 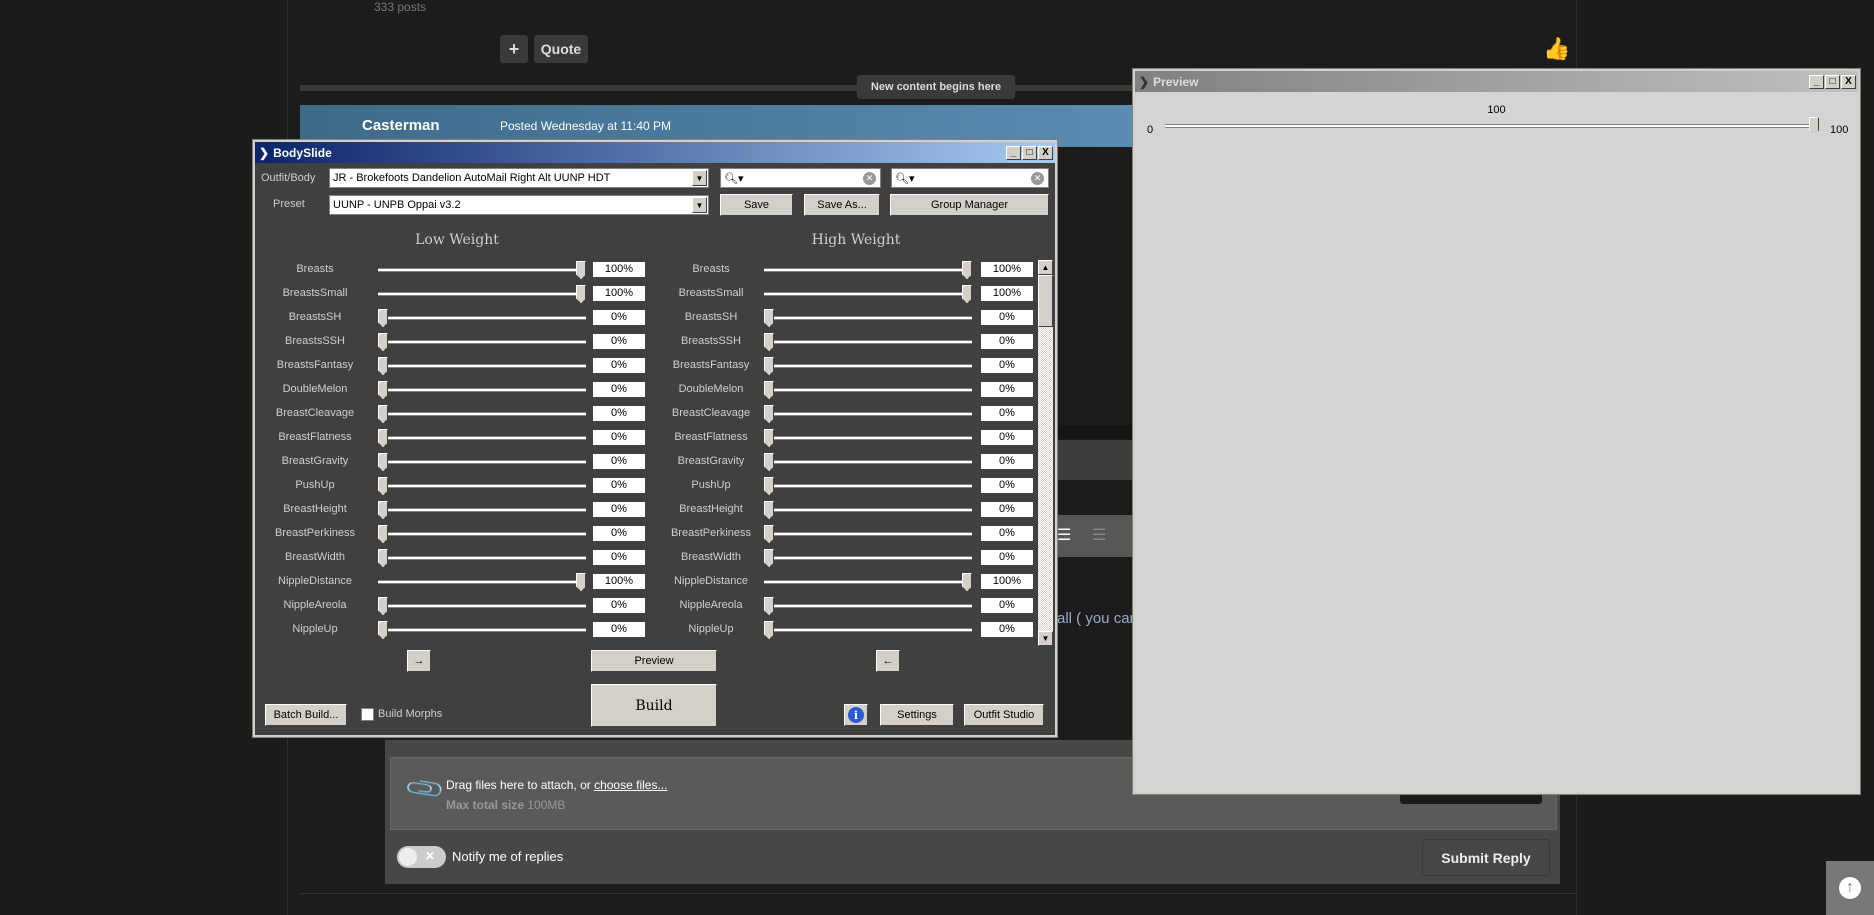 I want to click on clear-icon: ✕, so click(x=869, y=178).